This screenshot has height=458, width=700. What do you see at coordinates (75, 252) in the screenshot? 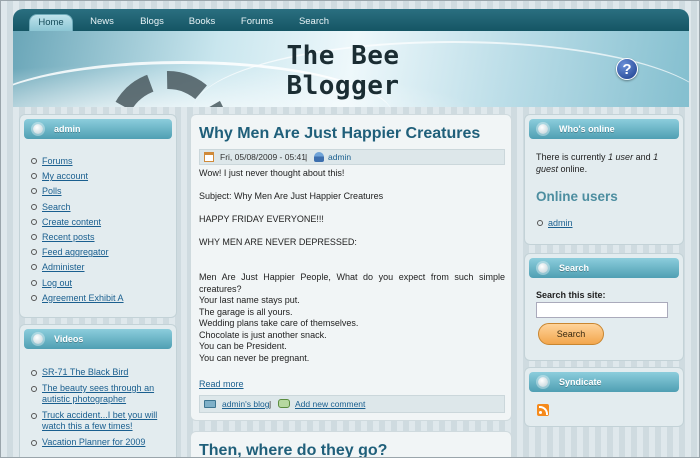
I see `menu-link-feed-aggregator: Feed aggregator` at bounding box center [75, 252].